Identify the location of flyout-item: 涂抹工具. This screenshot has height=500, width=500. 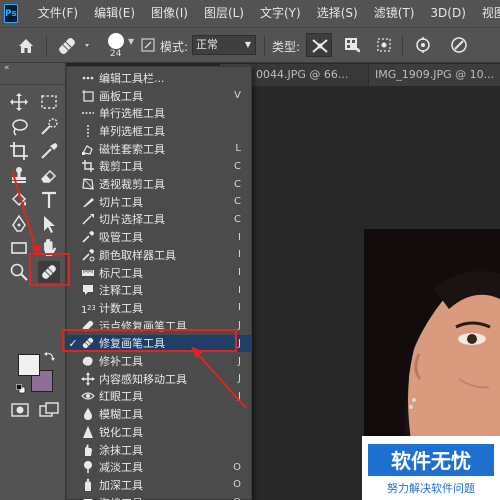
(159, 450).